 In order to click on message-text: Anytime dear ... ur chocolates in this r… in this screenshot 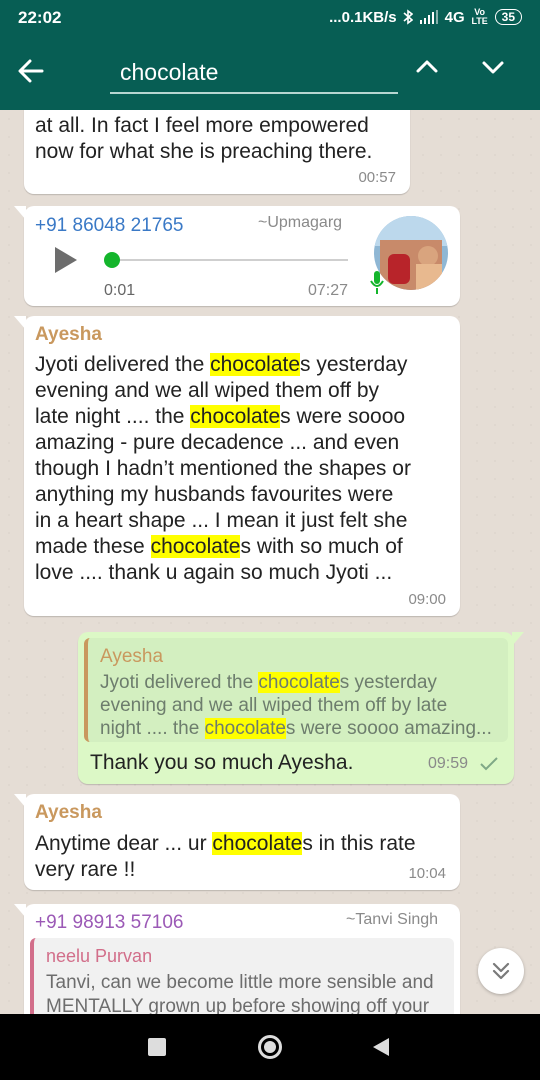, I will do `click(225, 856)`.